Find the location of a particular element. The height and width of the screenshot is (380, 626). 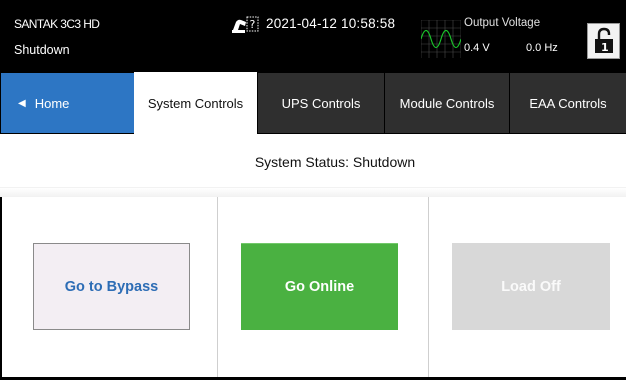

tab-home: ◀ Home is located at coordinates (67, 103).